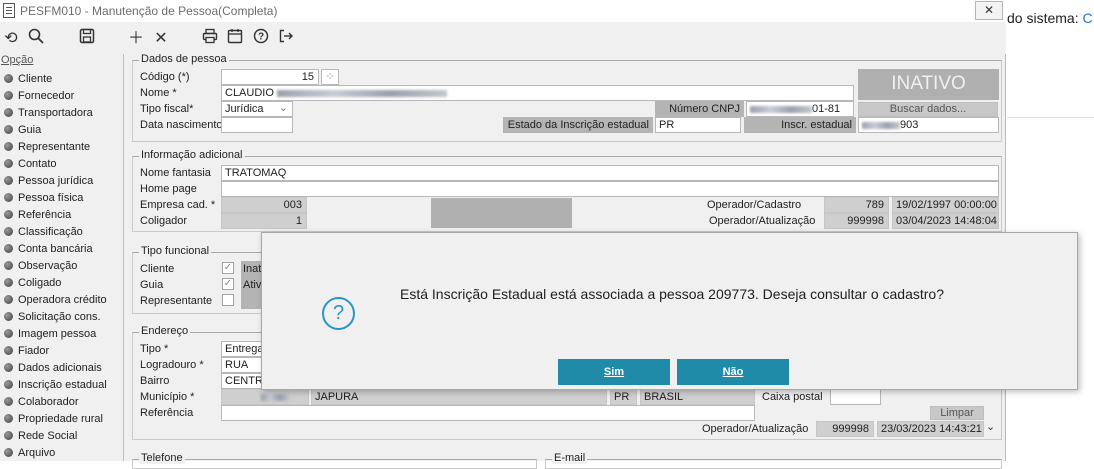 The image size is (1094, 469). I want to click on tipo-representante-status, so click(252, 301).